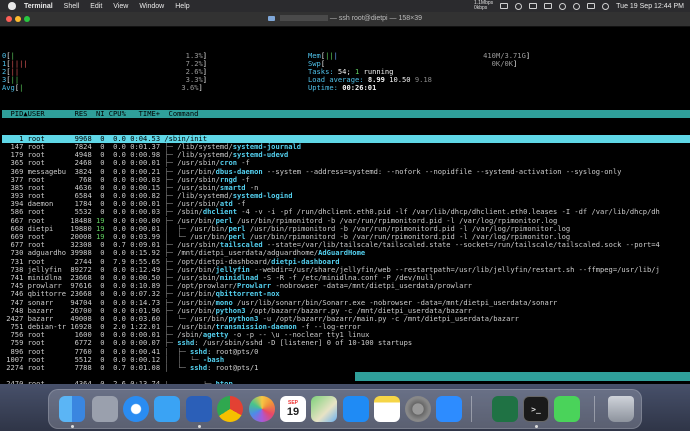 This screenshot has height=431, width=690. What do you see at coordinates (346, 114) in the screenshot?
I see `process-table-header: PID▲USER RES NI CPU% TIME+ Command` at bounding box center [346, 114].